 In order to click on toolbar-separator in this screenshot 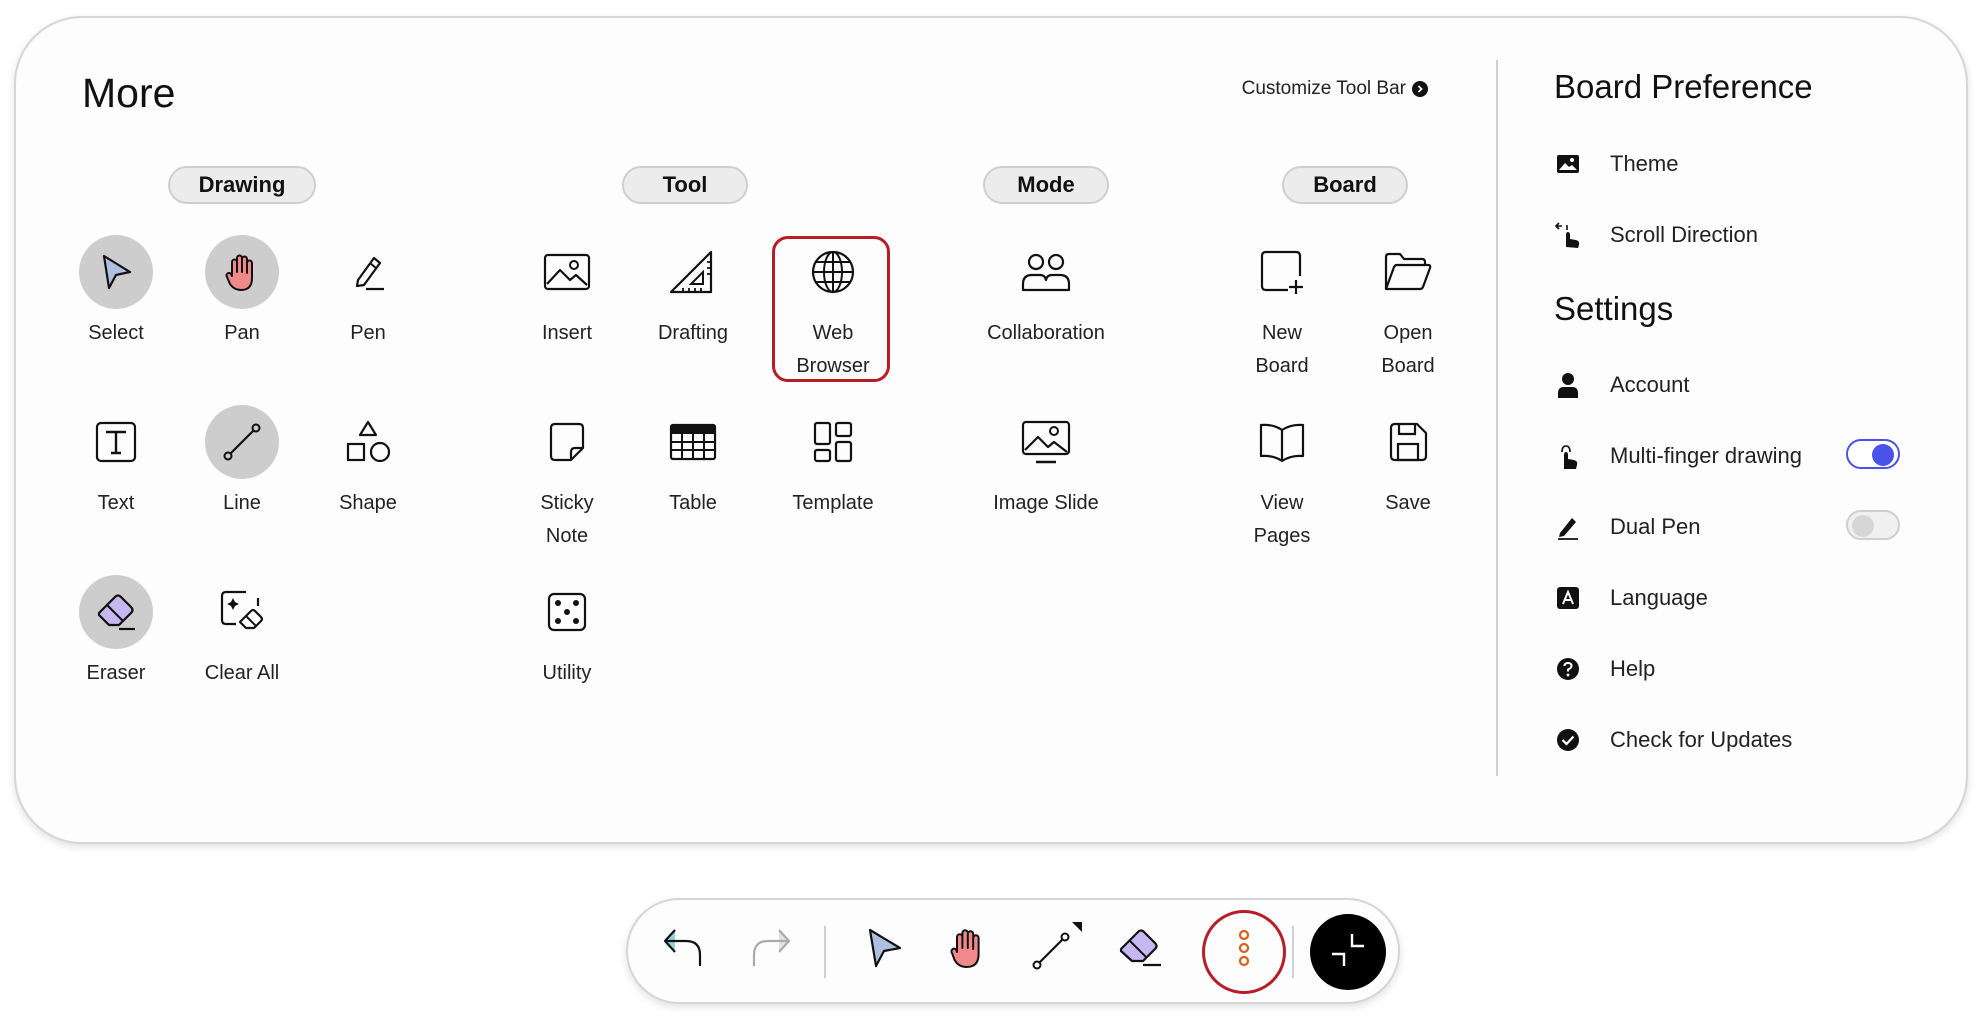, I will do `click(825, 952)`.